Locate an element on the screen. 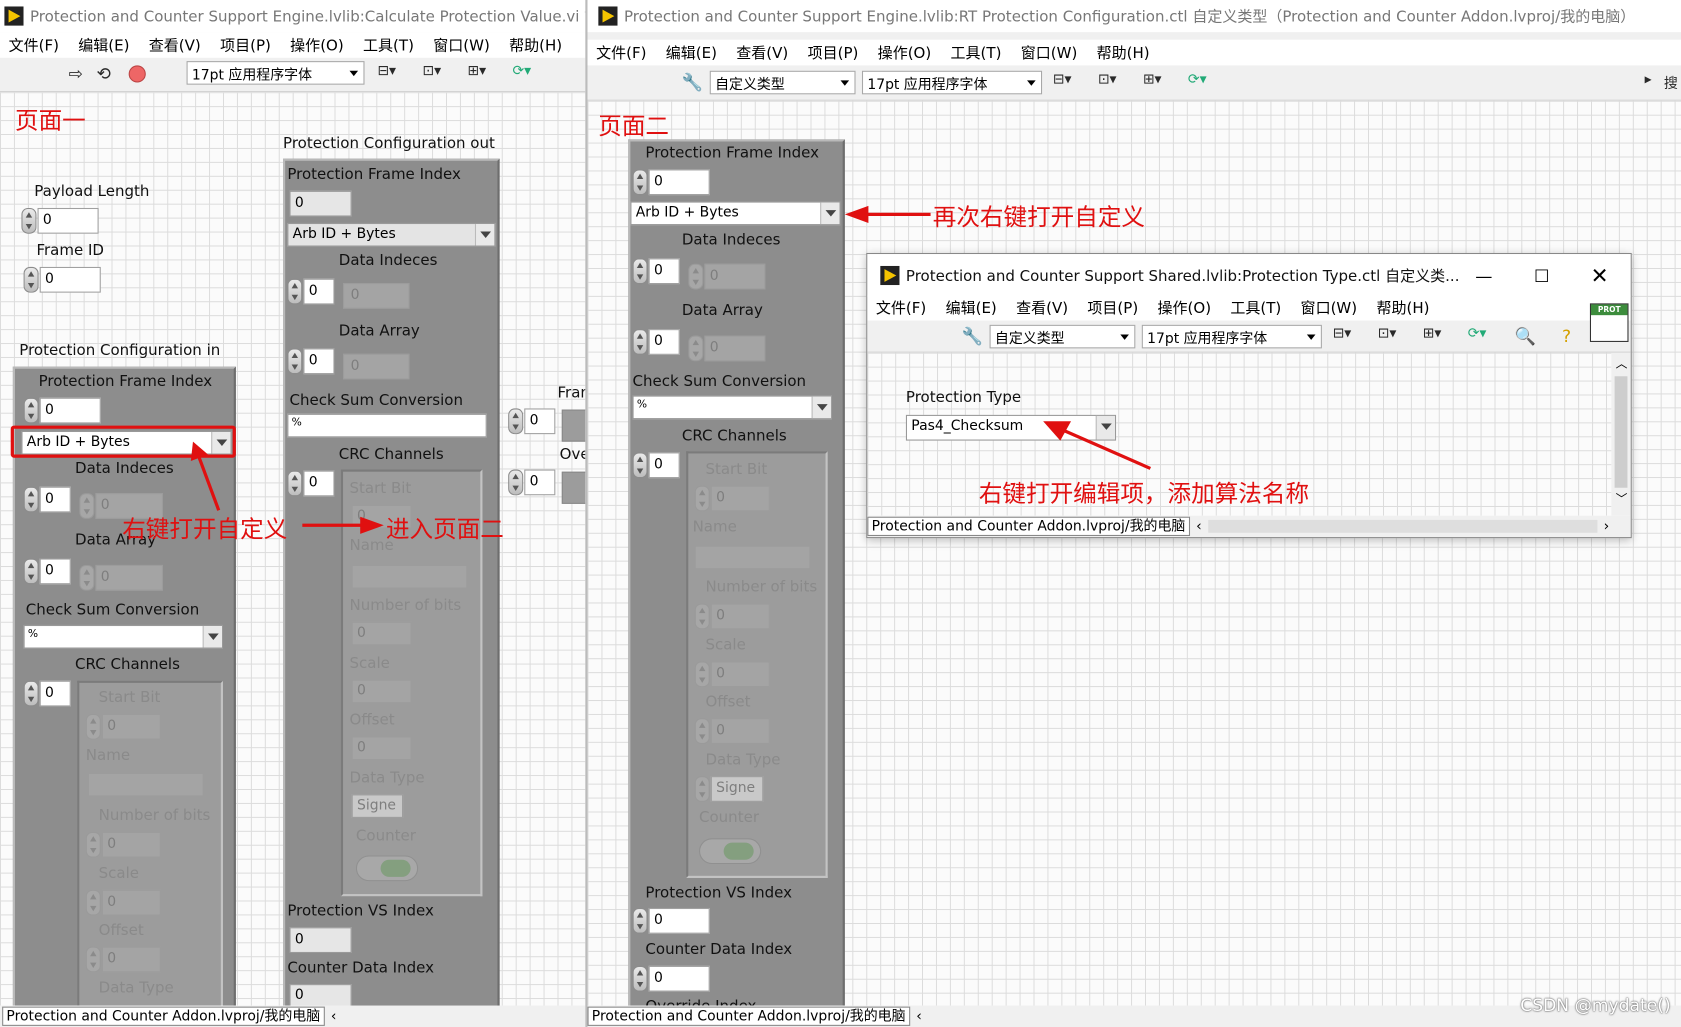 This screenshot has height=1027, width=1681. partial-value-1: 0 is located at coordinates (540, 421).